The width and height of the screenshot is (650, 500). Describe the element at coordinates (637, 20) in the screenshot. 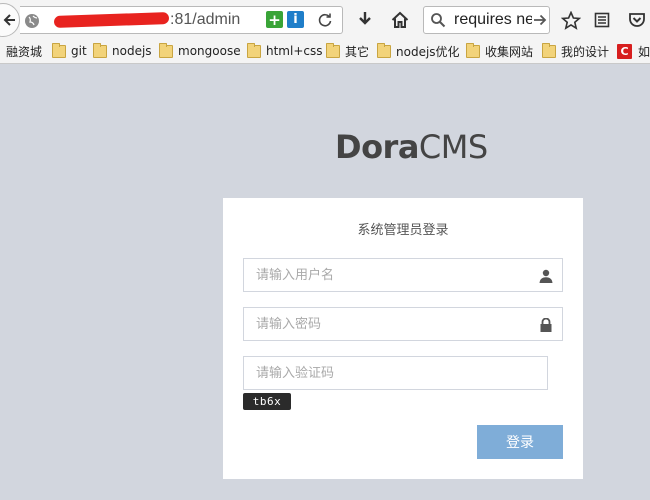

I see `pocket-icon` at that location.